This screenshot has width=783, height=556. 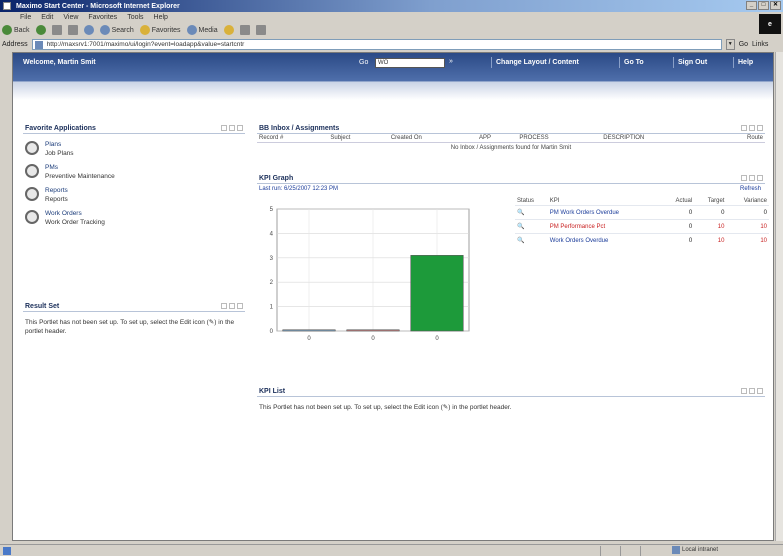 What do you see at coordinates (228, 30) in the screenshot?
I see `history-icon` at bounding box center [228, 30].